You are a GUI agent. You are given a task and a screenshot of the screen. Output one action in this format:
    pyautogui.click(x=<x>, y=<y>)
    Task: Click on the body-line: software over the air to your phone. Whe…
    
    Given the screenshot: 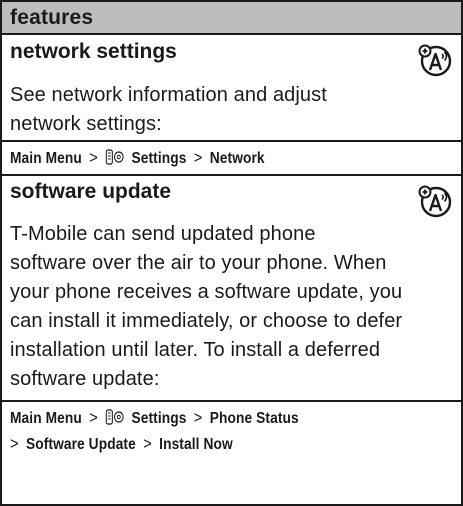 What is the action you would take?
    pyautogui.click(x=198, y=263)
    